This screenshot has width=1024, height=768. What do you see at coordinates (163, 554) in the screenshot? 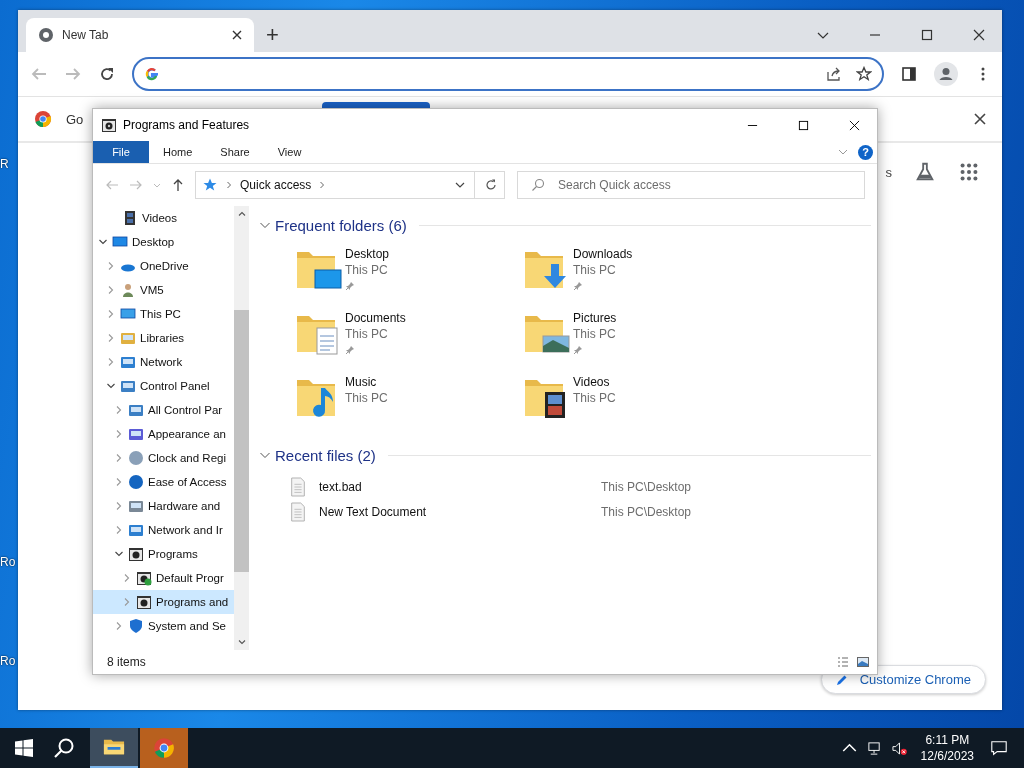
I see `tree-item: Programs` at bounding box center [163, 554].